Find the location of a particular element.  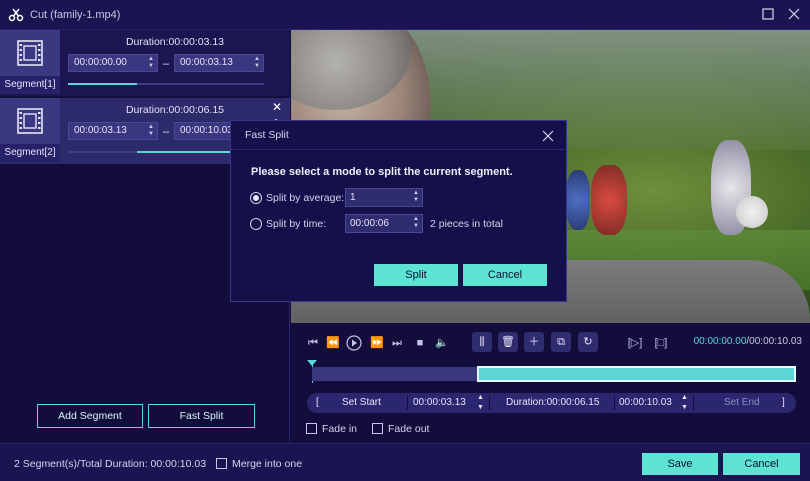

maximize-button is located at coordinates (768, 15).